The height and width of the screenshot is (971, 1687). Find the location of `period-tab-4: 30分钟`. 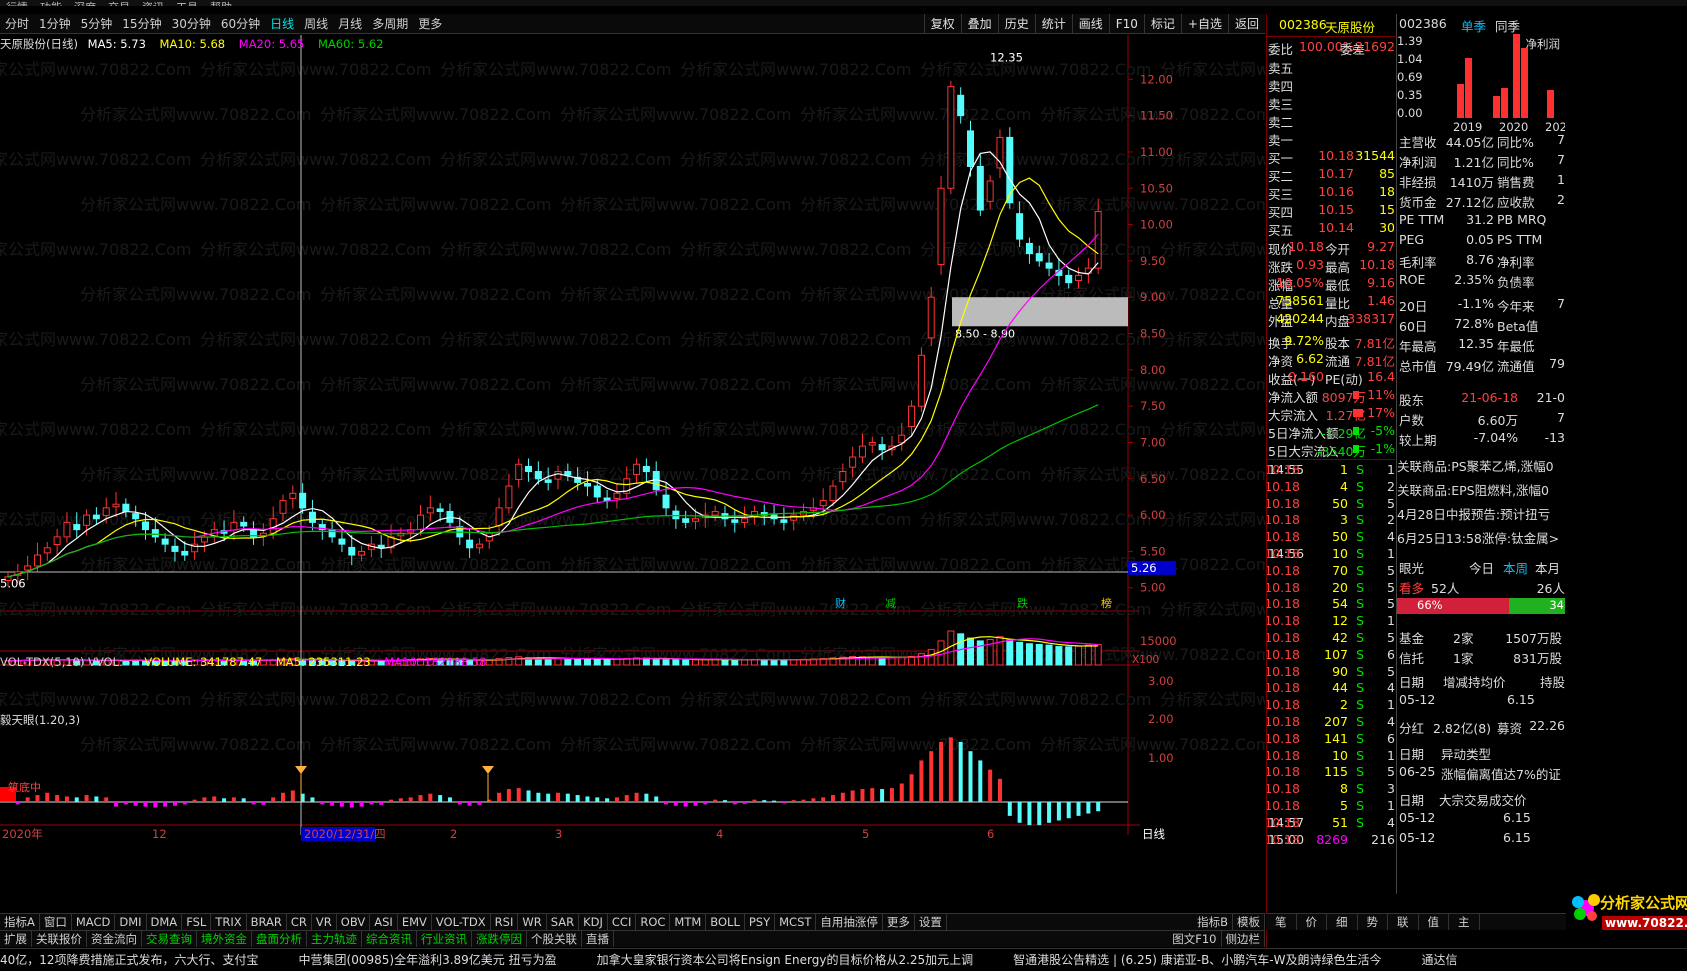

period-tab-4: 30分钟 is located at coordinates (191, 23).